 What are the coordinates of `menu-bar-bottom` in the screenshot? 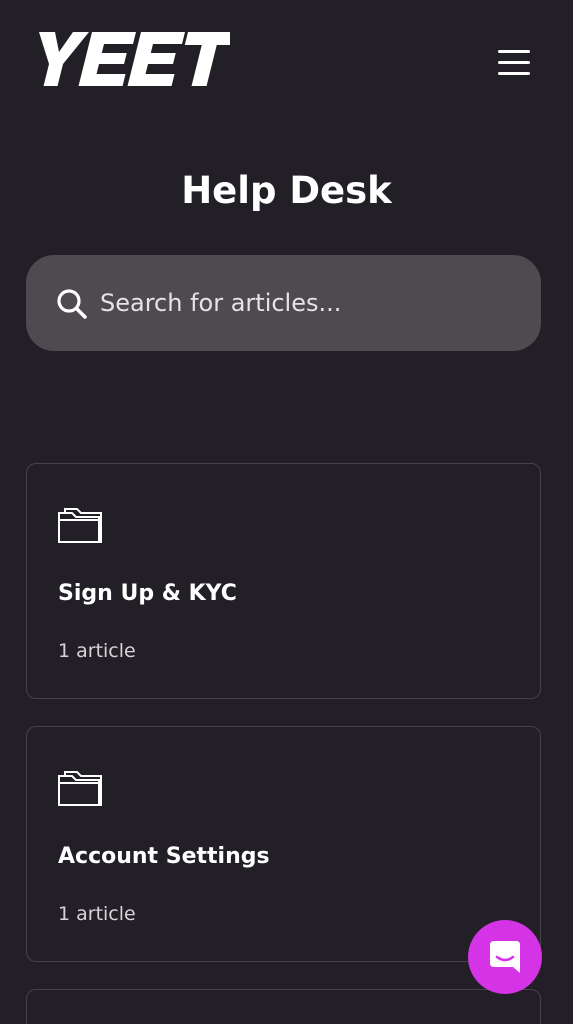 It's located at (514, 73).